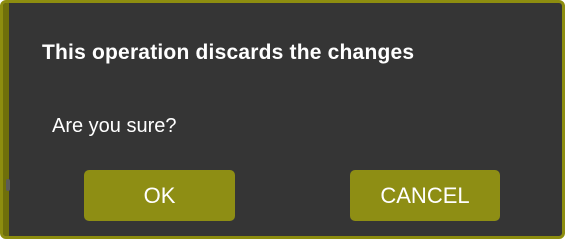 The width and height of the screenshot is (565, 241). I want to click on dialog-title: This operation discards the changes, so click(228, 52).